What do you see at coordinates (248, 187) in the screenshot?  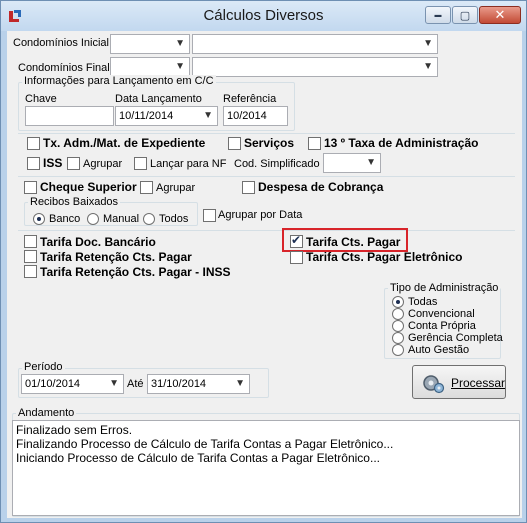 I see `despesa-cobranca-checkbox` at bounding box center [248, 187].